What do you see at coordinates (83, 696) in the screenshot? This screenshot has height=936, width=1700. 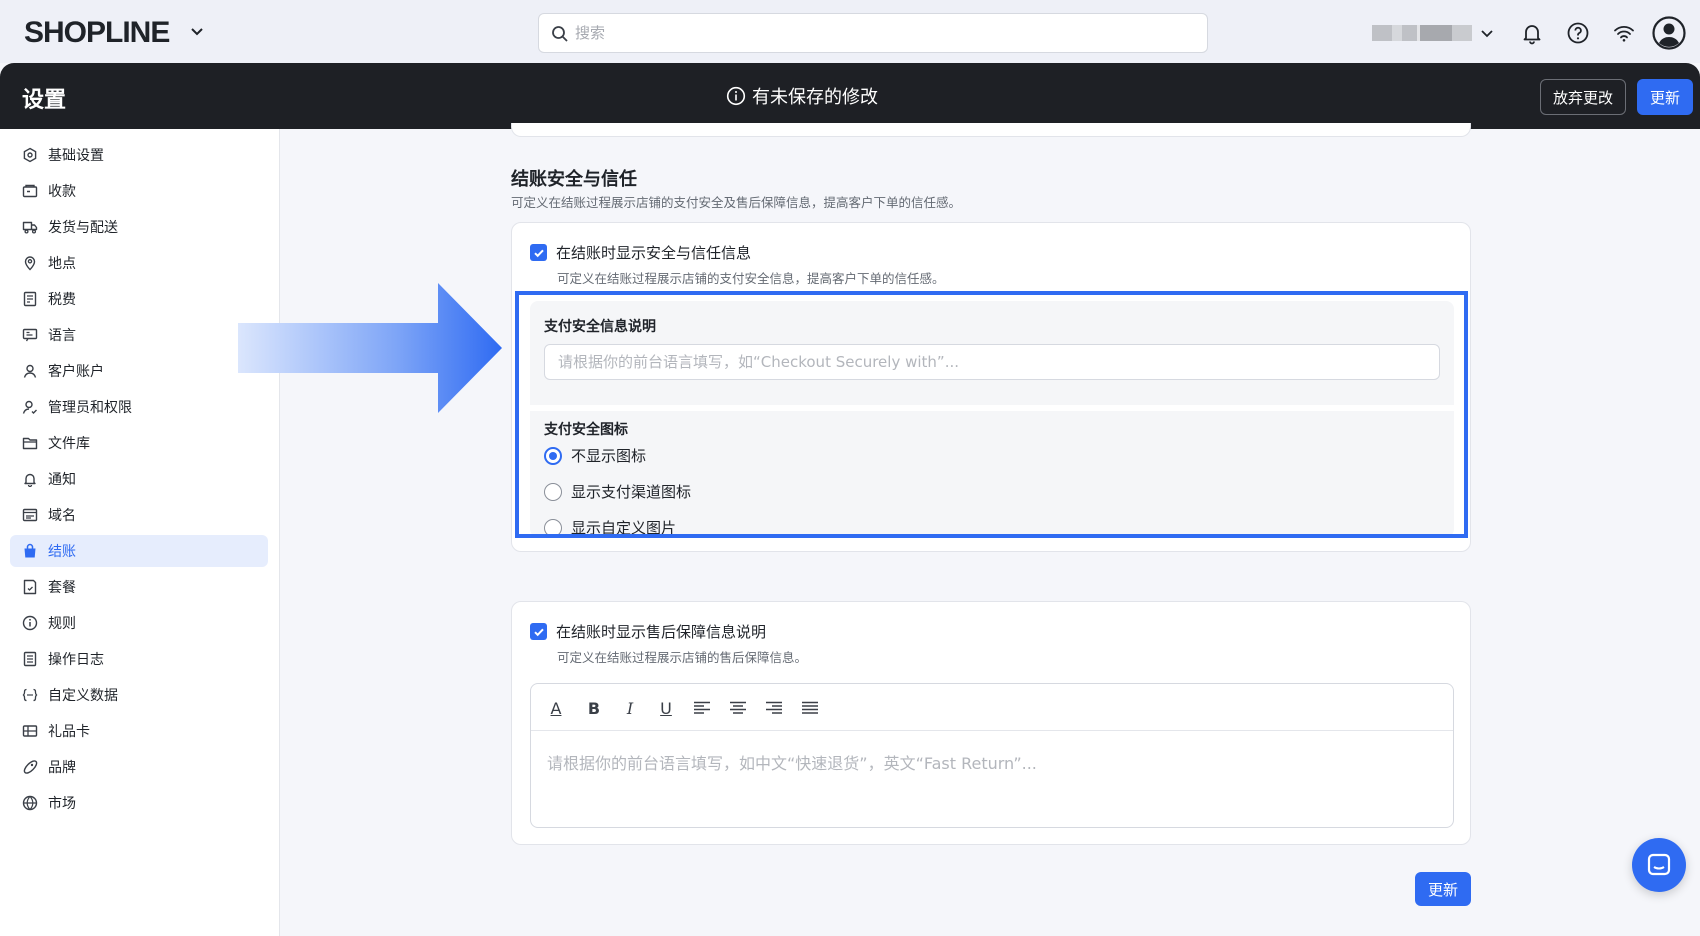 I see `sidebar-item-label: 自定义数据` at bounding box center [83, 696].